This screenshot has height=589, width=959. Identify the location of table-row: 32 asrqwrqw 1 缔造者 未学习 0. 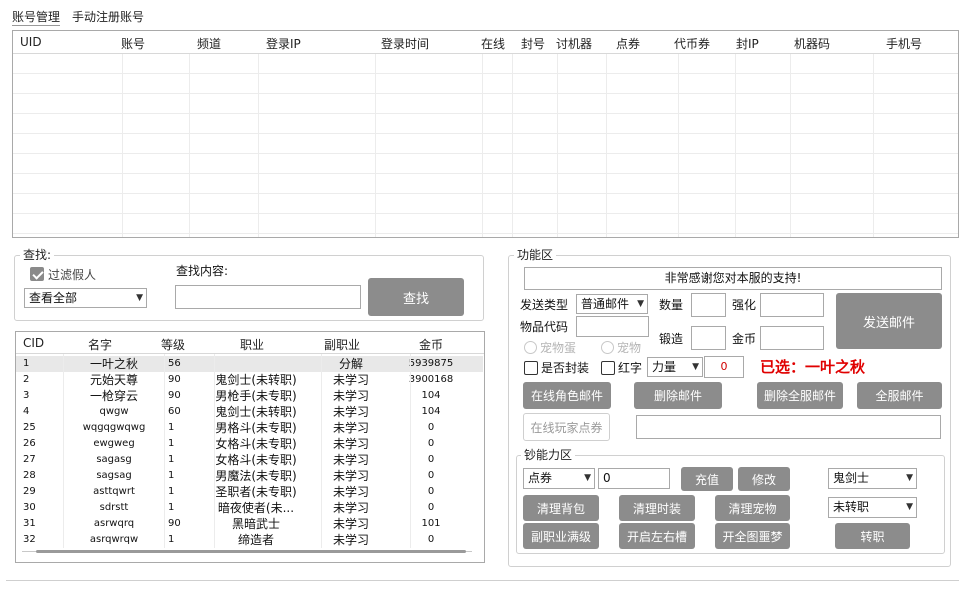
(249, 540).